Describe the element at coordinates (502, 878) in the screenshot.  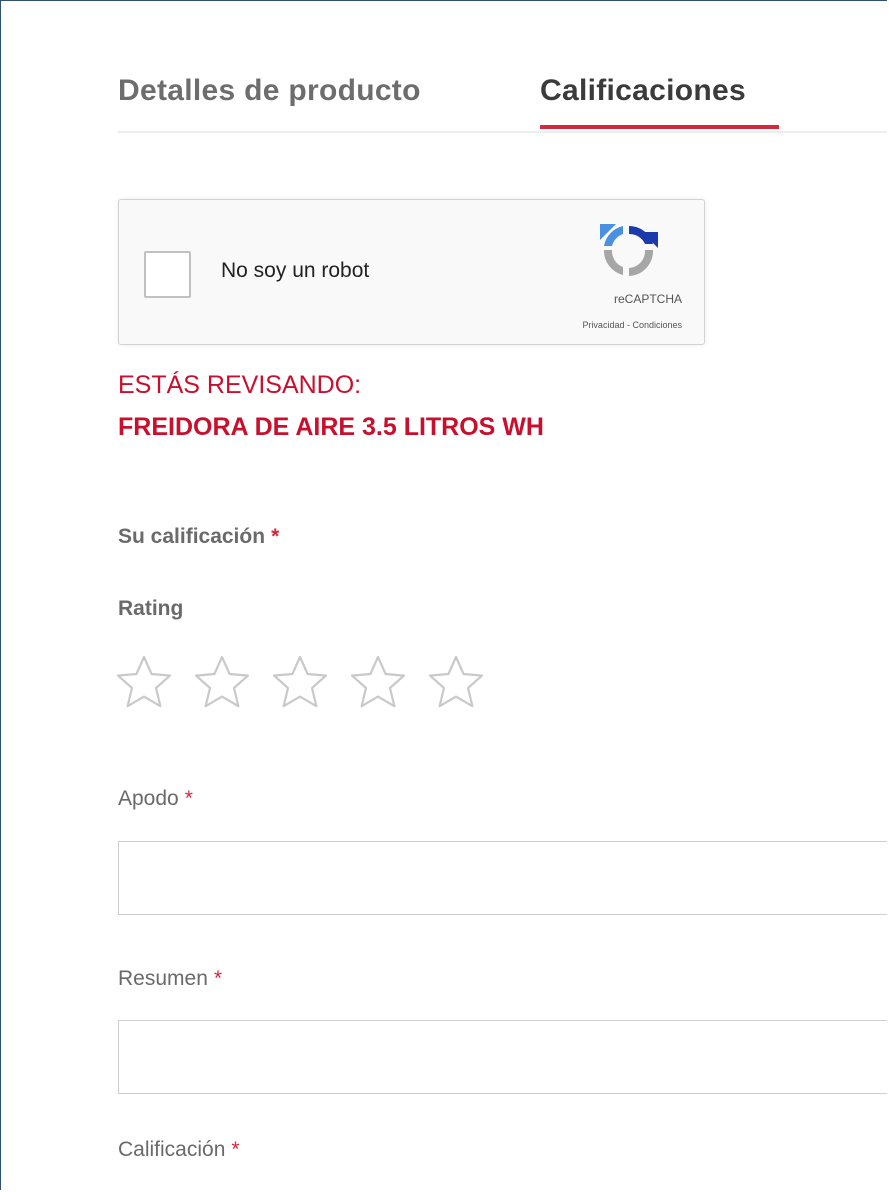
I see `nickname-input` at that location.